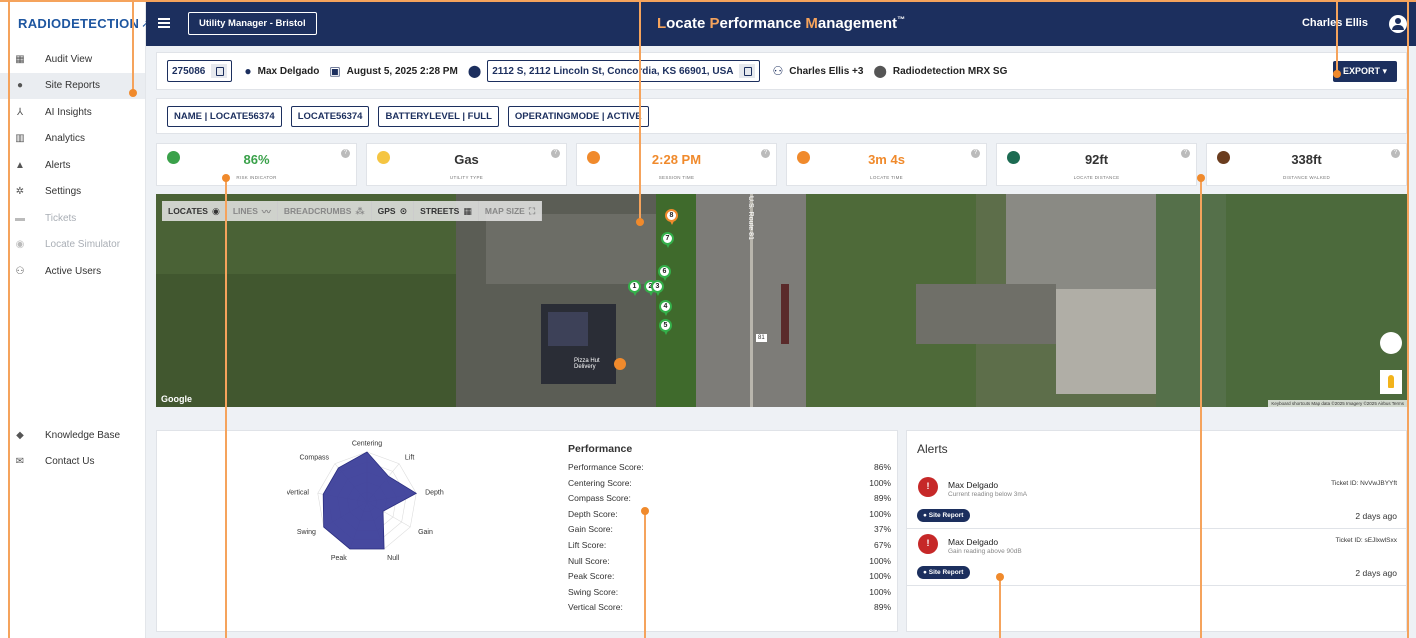  Describe the element at coordinates (1366, 540) in the screenshot. I see `alert-ticket-id: Ticket ID: sEJlxwlSxx` at that location.